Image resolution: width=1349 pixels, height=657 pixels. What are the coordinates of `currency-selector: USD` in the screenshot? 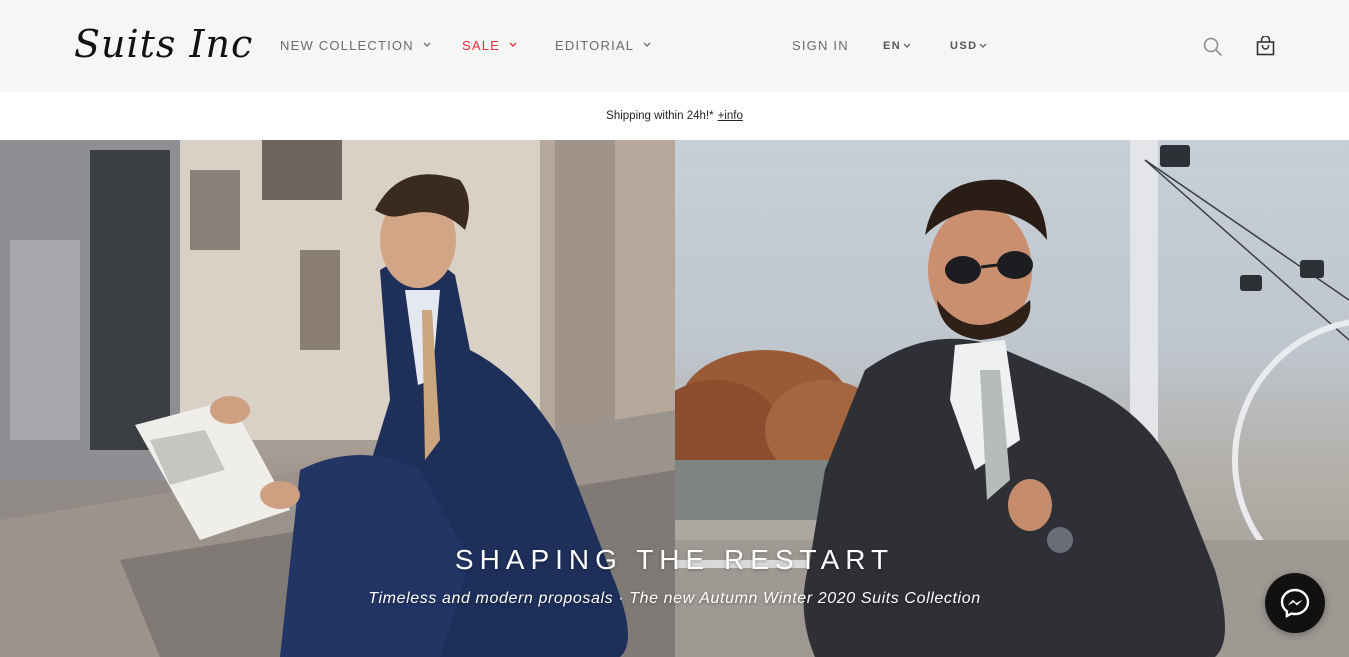 It's located at (968, 46).